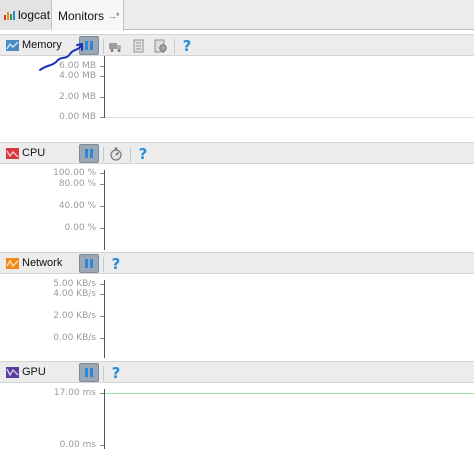 The image size is (474, 449). What do you see at coordinates (12, 372) in the screenshot?
I see `gpu-chart-icon` at bounding box center [12, 372].